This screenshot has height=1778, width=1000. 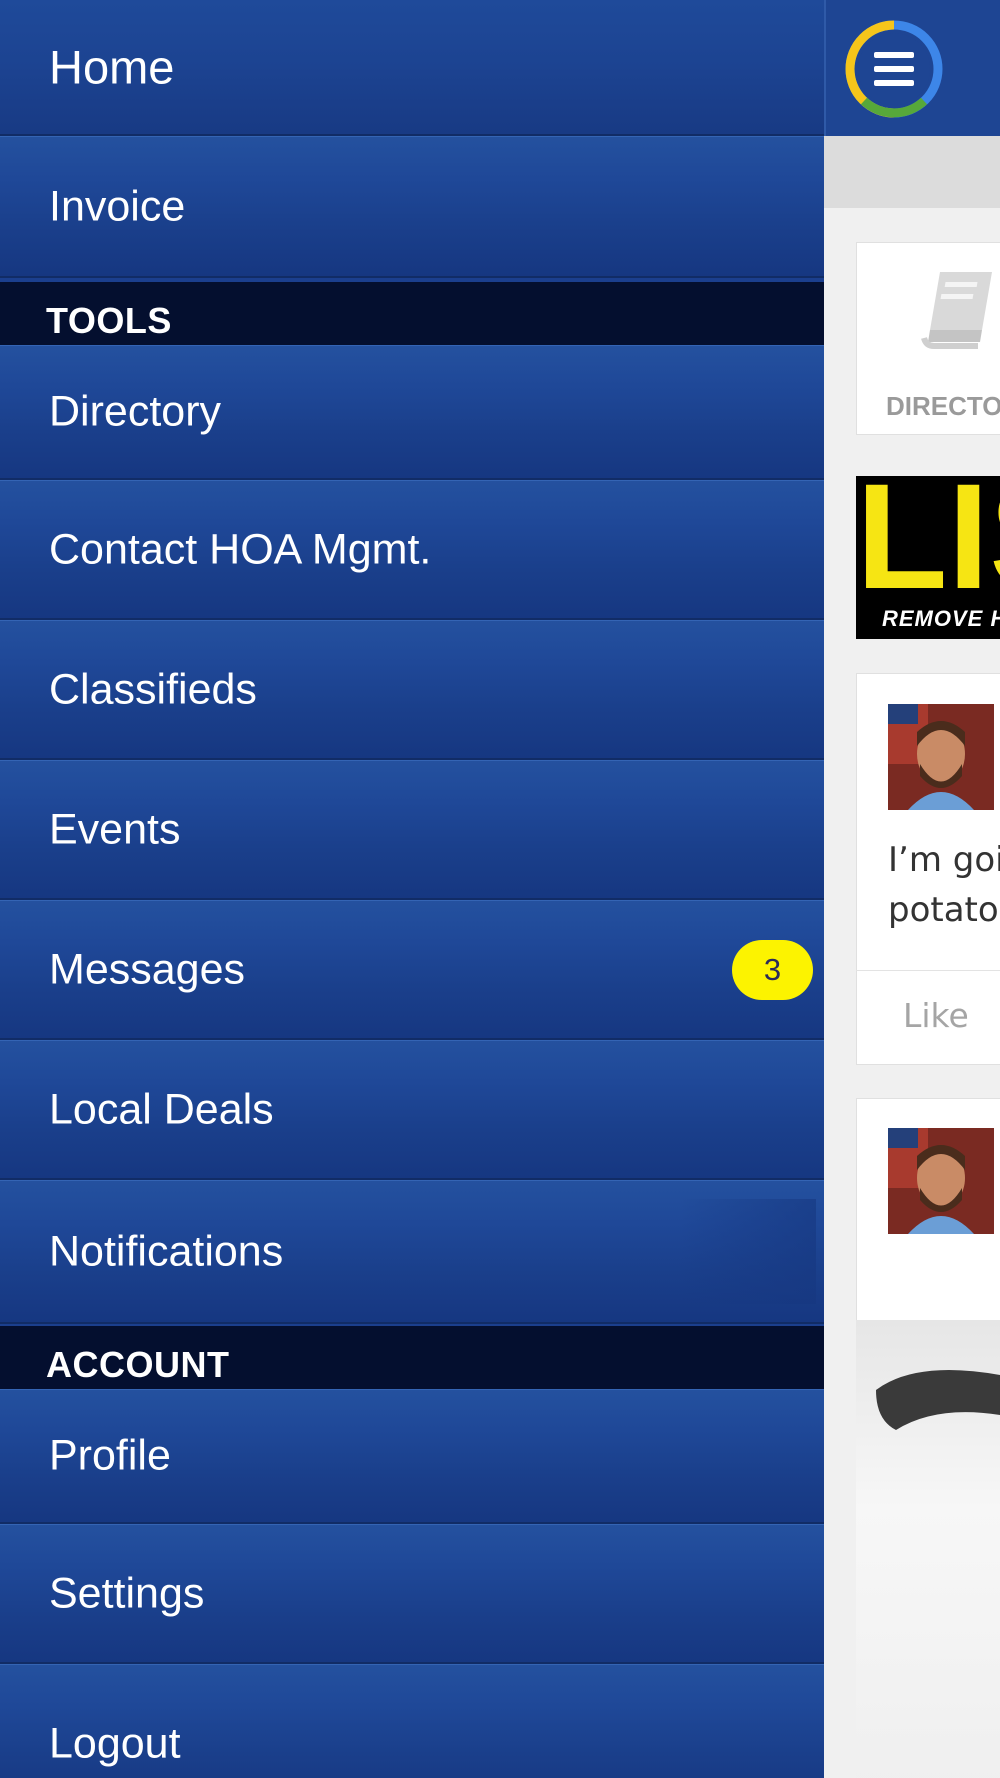 I want to click on nav-item-home: Home, so click(x=412, y=68).